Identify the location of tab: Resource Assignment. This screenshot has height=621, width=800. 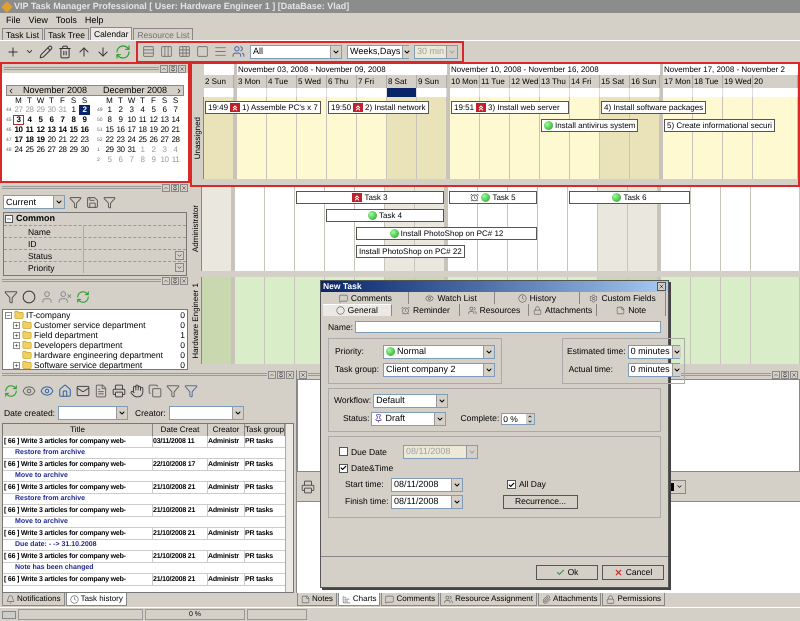
(488, 599).